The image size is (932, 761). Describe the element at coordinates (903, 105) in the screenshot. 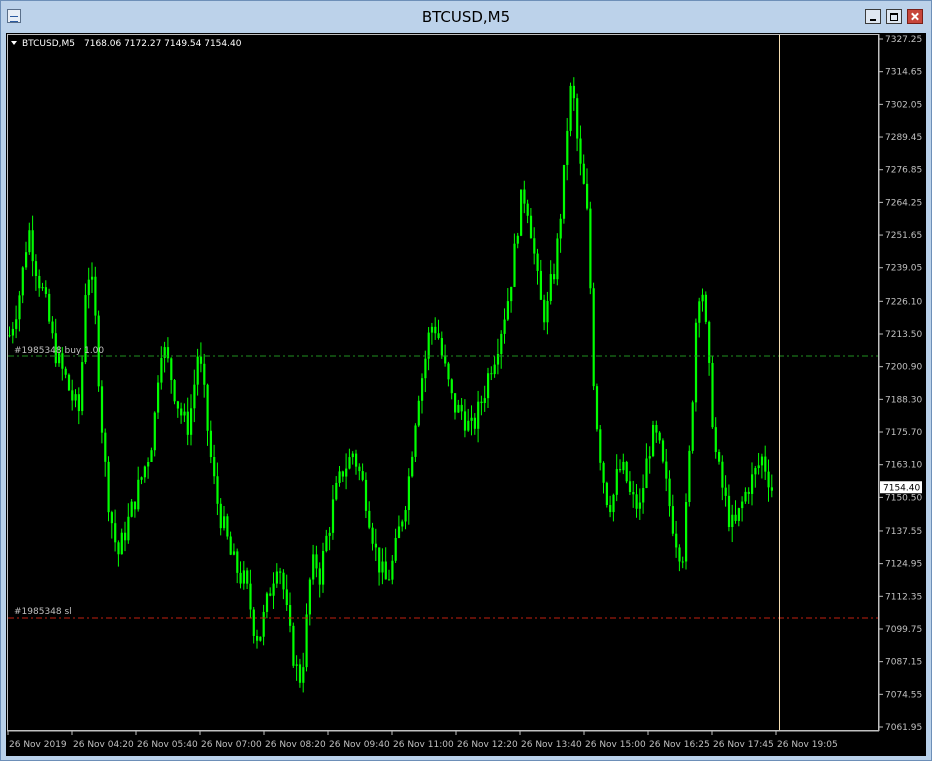

I see `price-tick-label: 7302.05` at that location.